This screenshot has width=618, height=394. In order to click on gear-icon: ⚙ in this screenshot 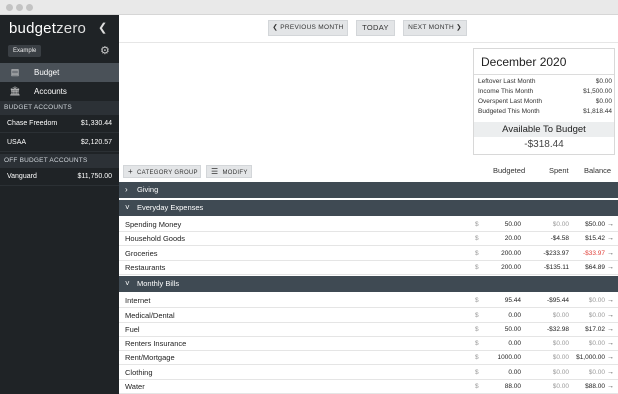, I will do `click(105, 50)`.